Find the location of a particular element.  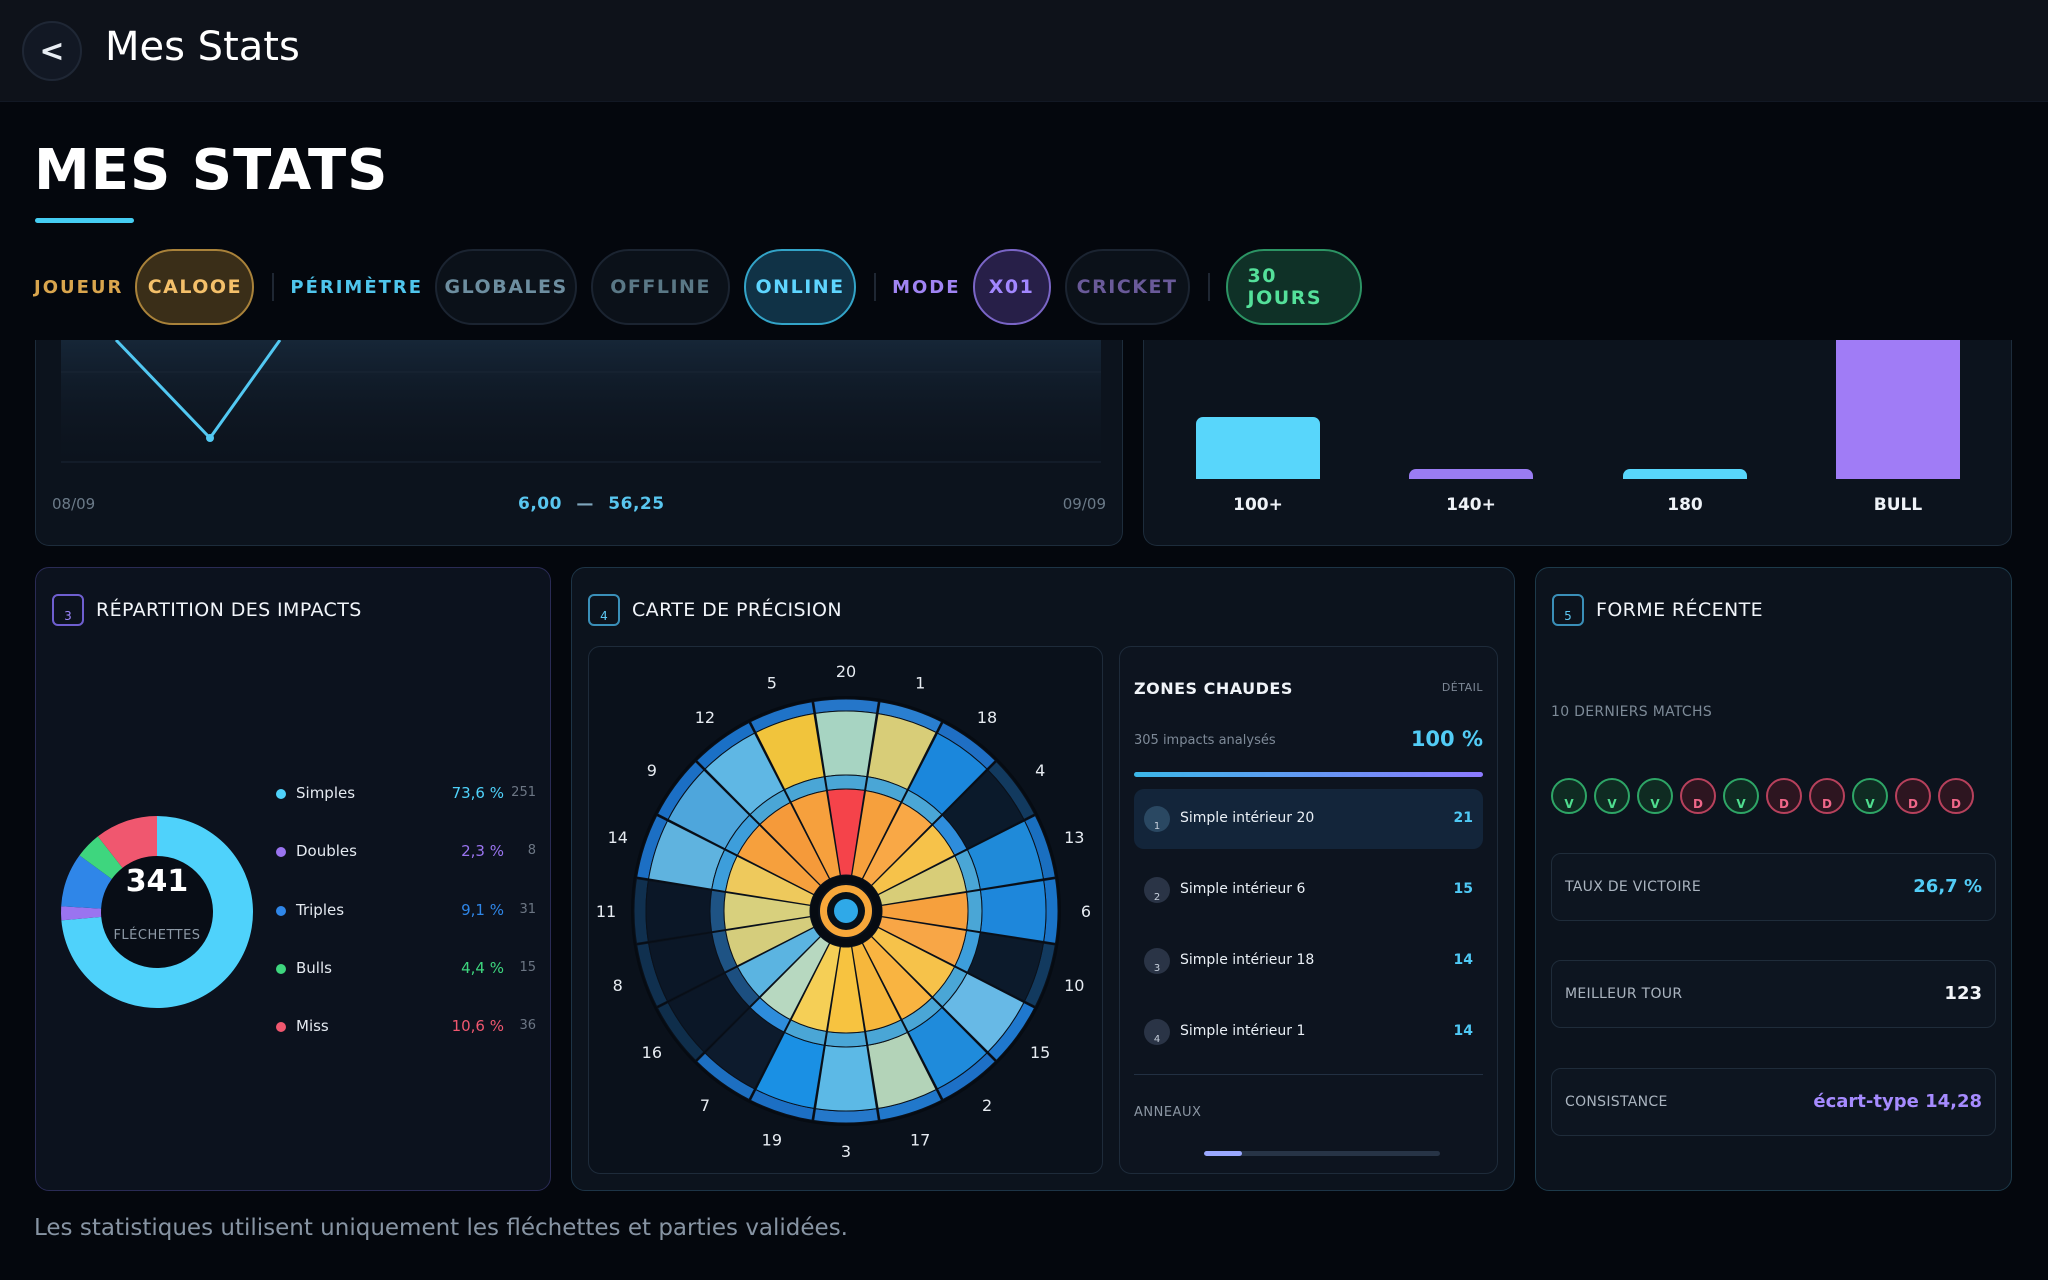

evolution-area is located at coordinates (581, 401).